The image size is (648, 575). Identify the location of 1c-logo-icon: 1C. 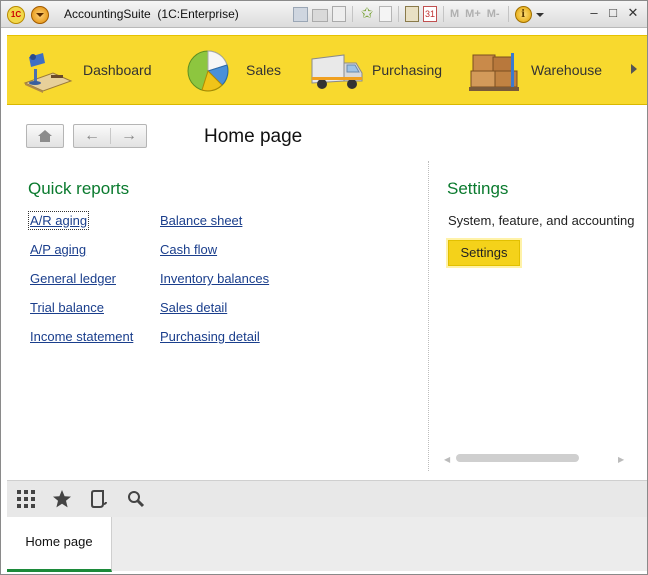
(16, 15).